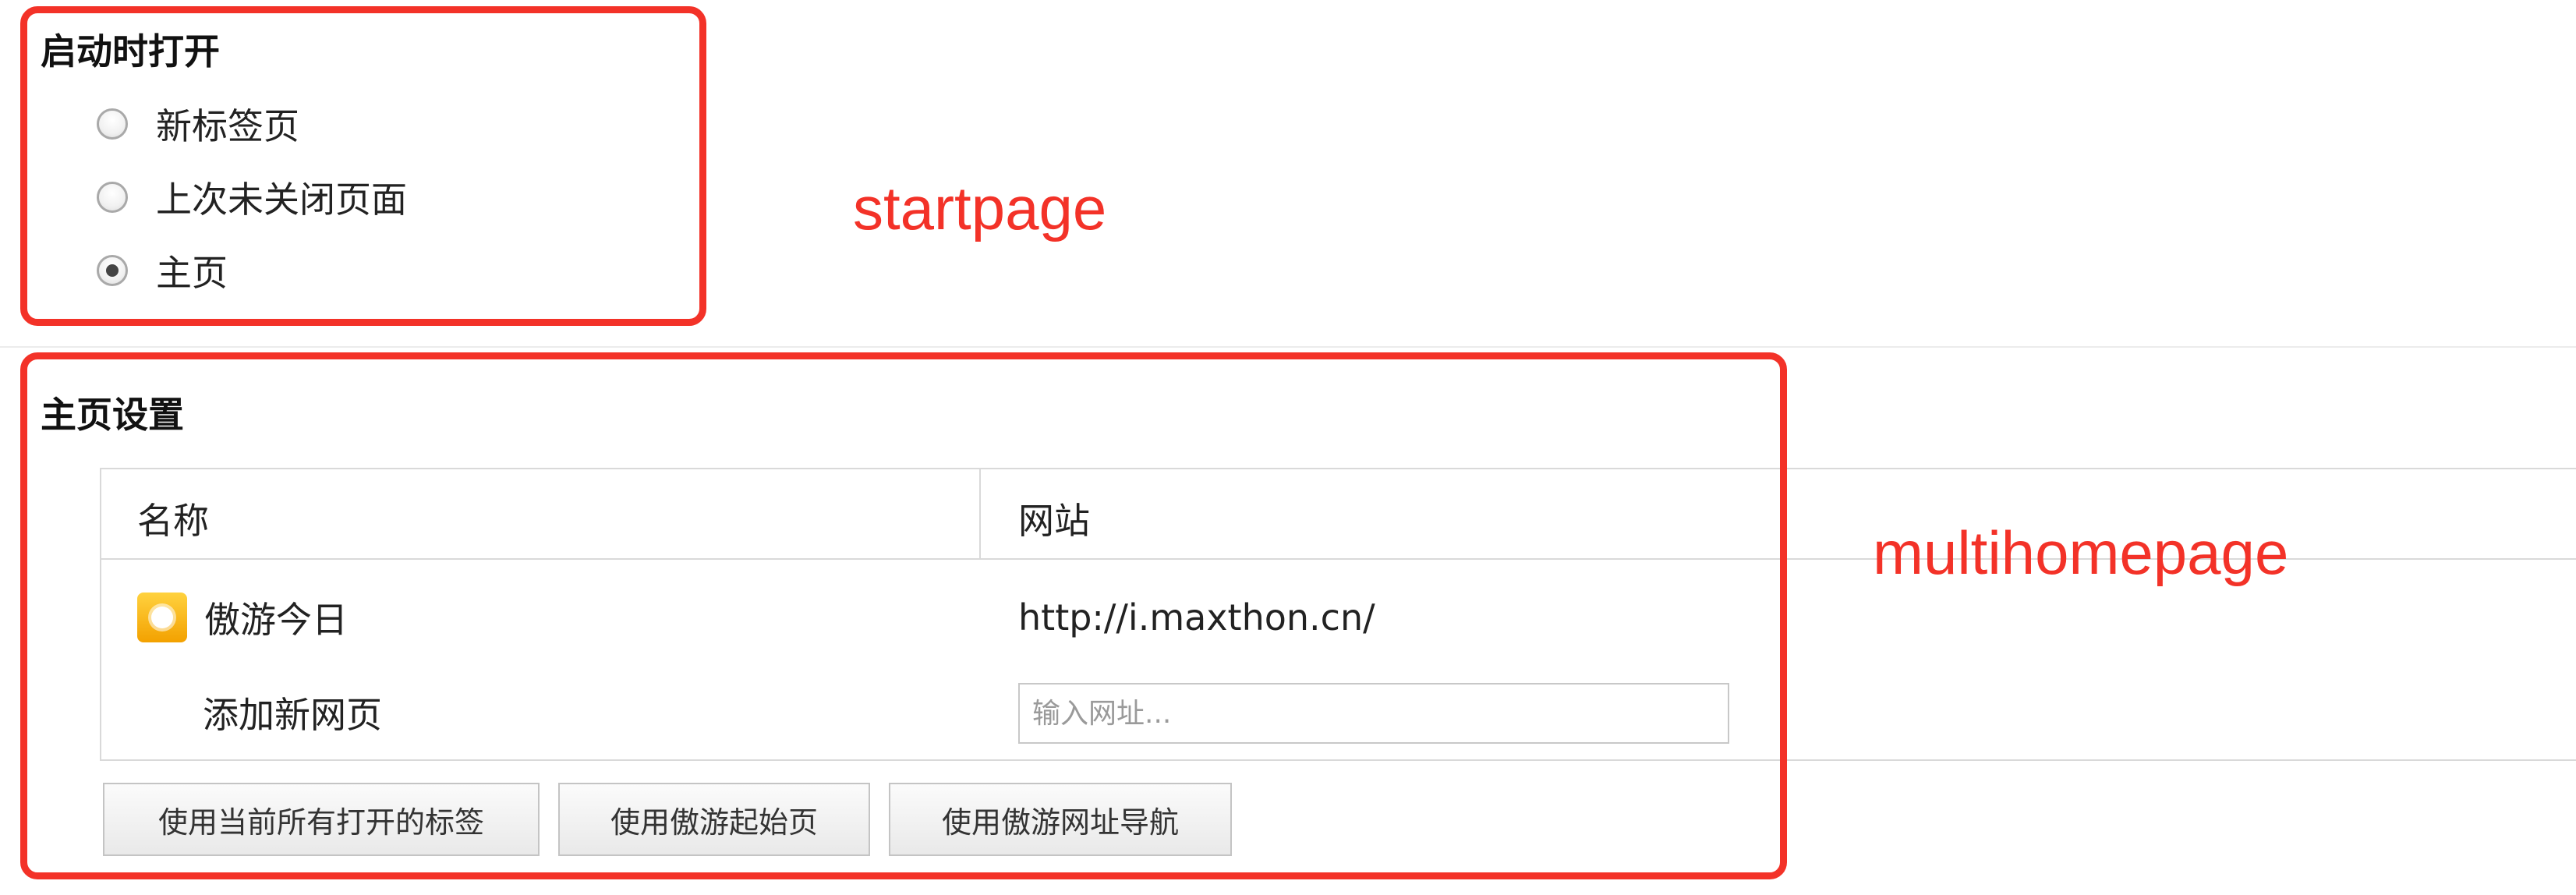 The image size is (2576, 895). What do you see at coordinates (1373, 713) in the screenshot?
I see `url-input` at bounding box center [1373, 713].